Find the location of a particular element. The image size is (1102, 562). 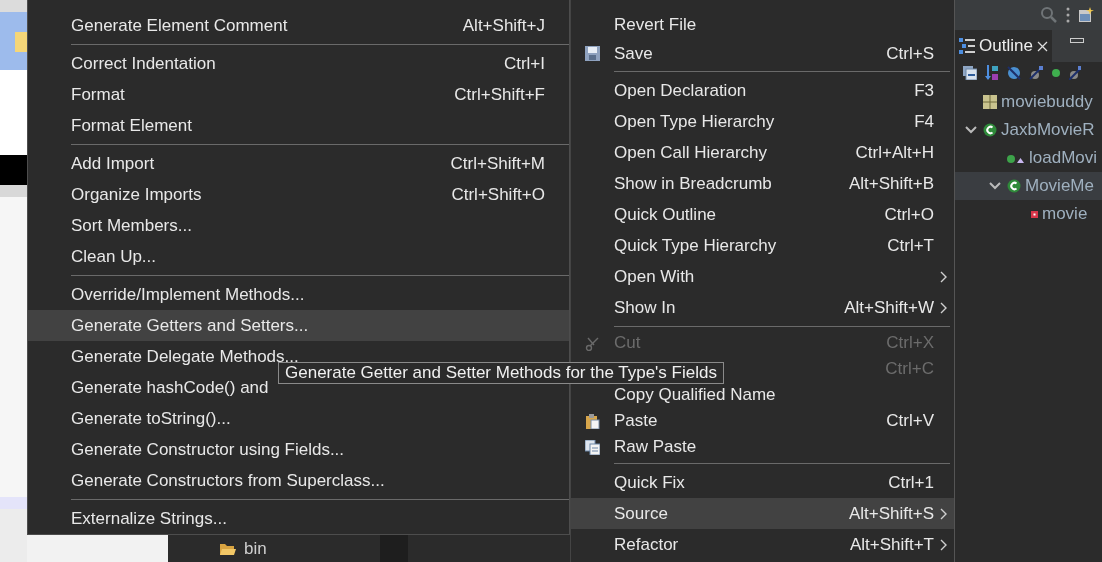

sort-icon is located at coordinates (992, 73).